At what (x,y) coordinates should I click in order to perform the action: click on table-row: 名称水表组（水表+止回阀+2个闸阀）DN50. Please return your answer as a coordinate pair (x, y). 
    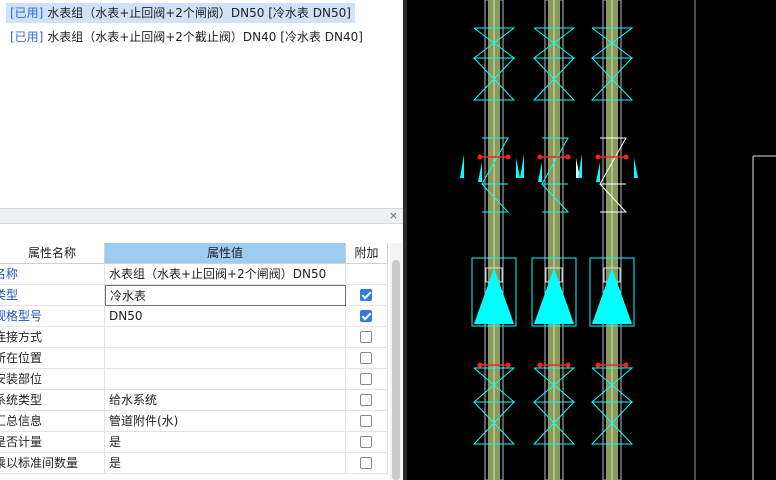
    Looking at the image, I should click on (194, 274).